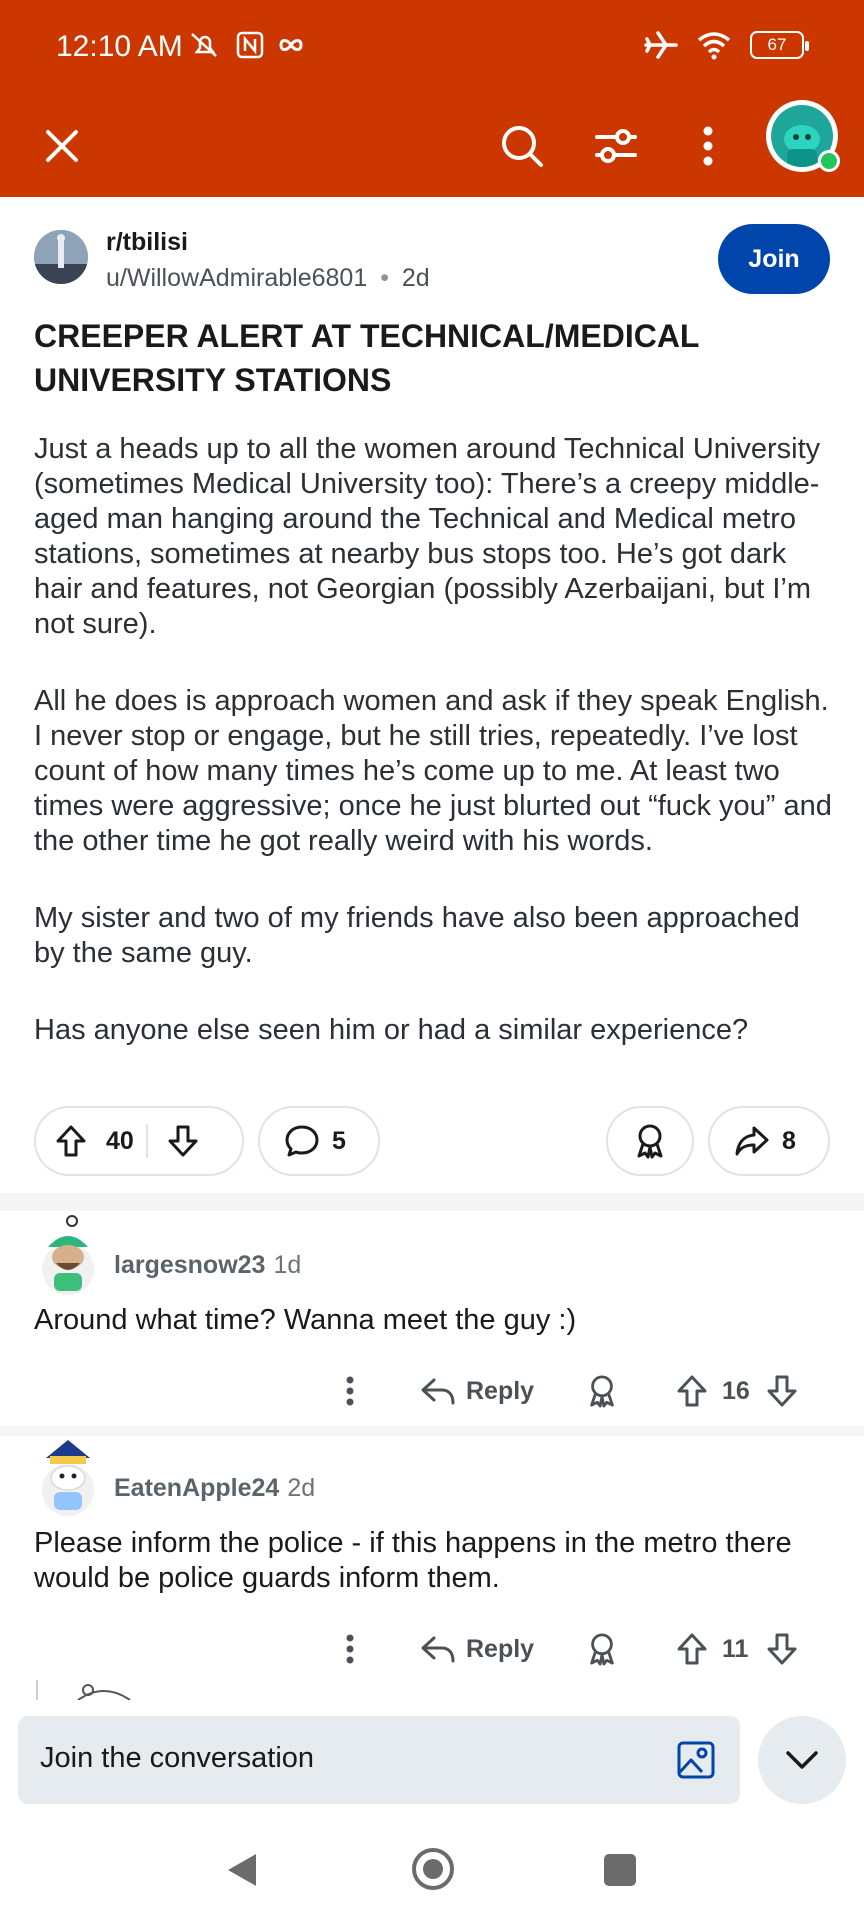  What do you see at coordinates (829, 161) in the screenshot?
I see `online-indicator` at bounding box center [829, 161].